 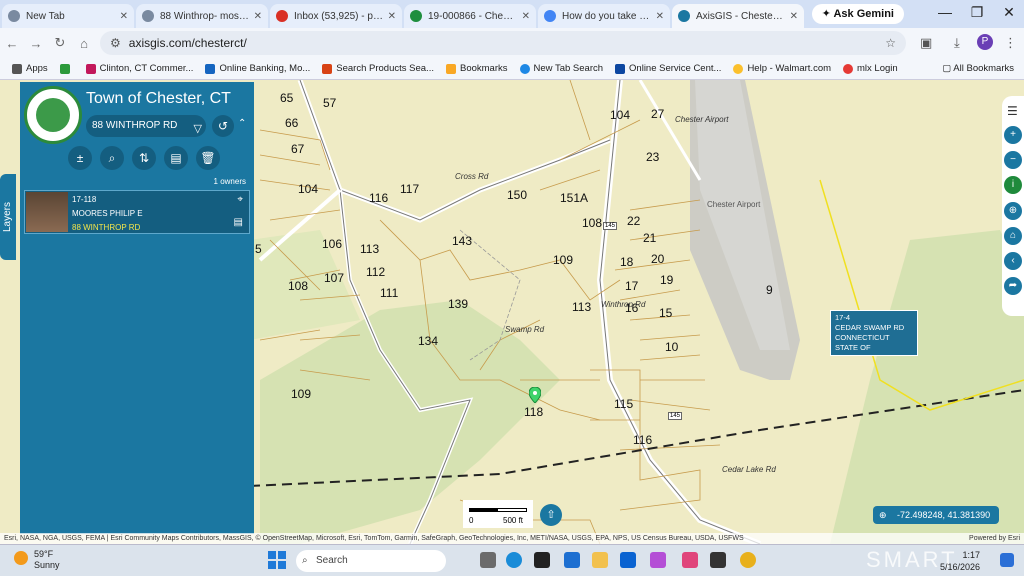 What do you see at coordinates (36, 43) in the screenshot?
I see `forward-icon: →` at bounding box center [36, 43].